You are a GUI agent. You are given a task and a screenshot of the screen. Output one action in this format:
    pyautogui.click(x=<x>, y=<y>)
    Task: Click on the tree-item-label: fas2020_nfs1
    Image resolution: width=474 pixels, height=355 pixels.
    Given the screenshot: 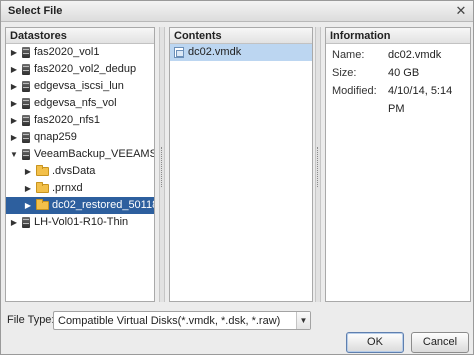 What is the action you would take?
    pyautogui.click(x=67, y=120)
    